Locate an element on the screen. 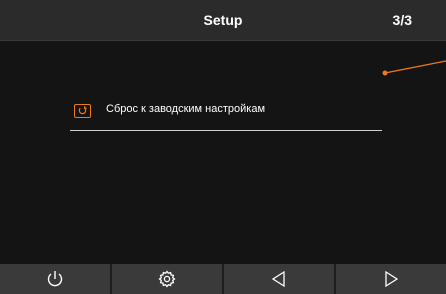 The width and height of the screenshot is (446, 294). header-bar: Setup 3/3 is located at coordinates (223, 20).